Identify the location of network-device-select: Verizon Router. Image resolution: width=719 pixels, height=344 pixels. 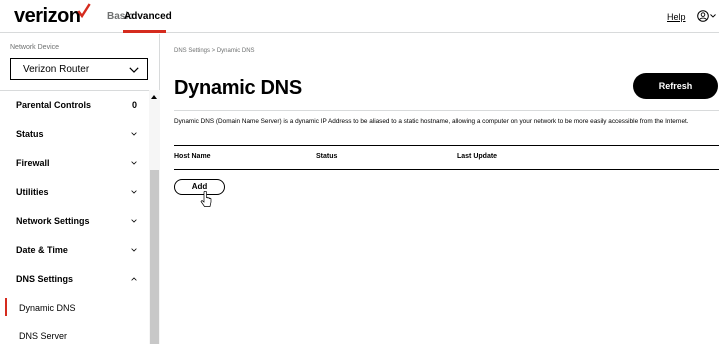
(79, 69).